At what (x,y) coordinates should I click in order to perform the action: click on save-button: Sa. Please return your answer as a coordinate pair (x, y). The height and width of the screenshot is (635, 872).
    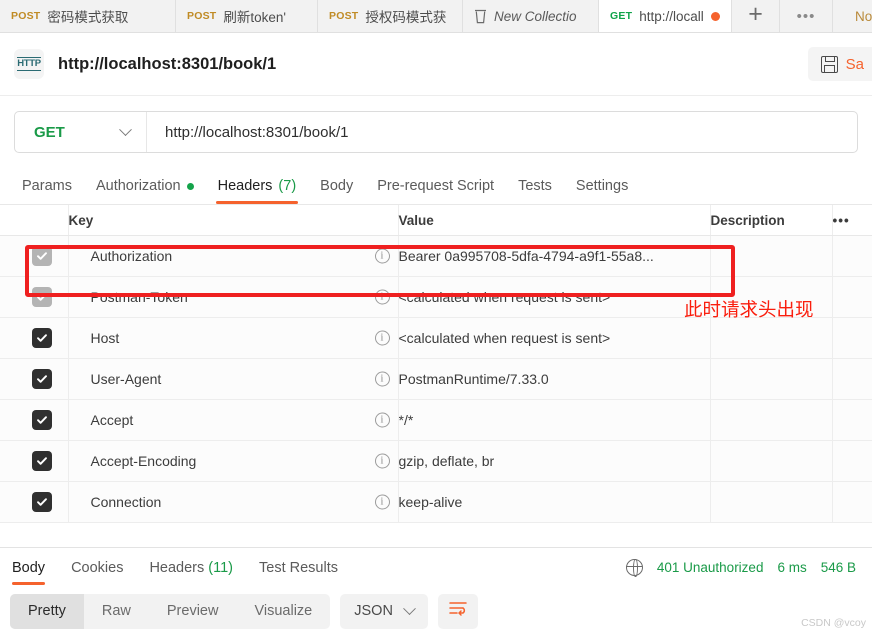
    Looking at the image, I should click on (839, 64).